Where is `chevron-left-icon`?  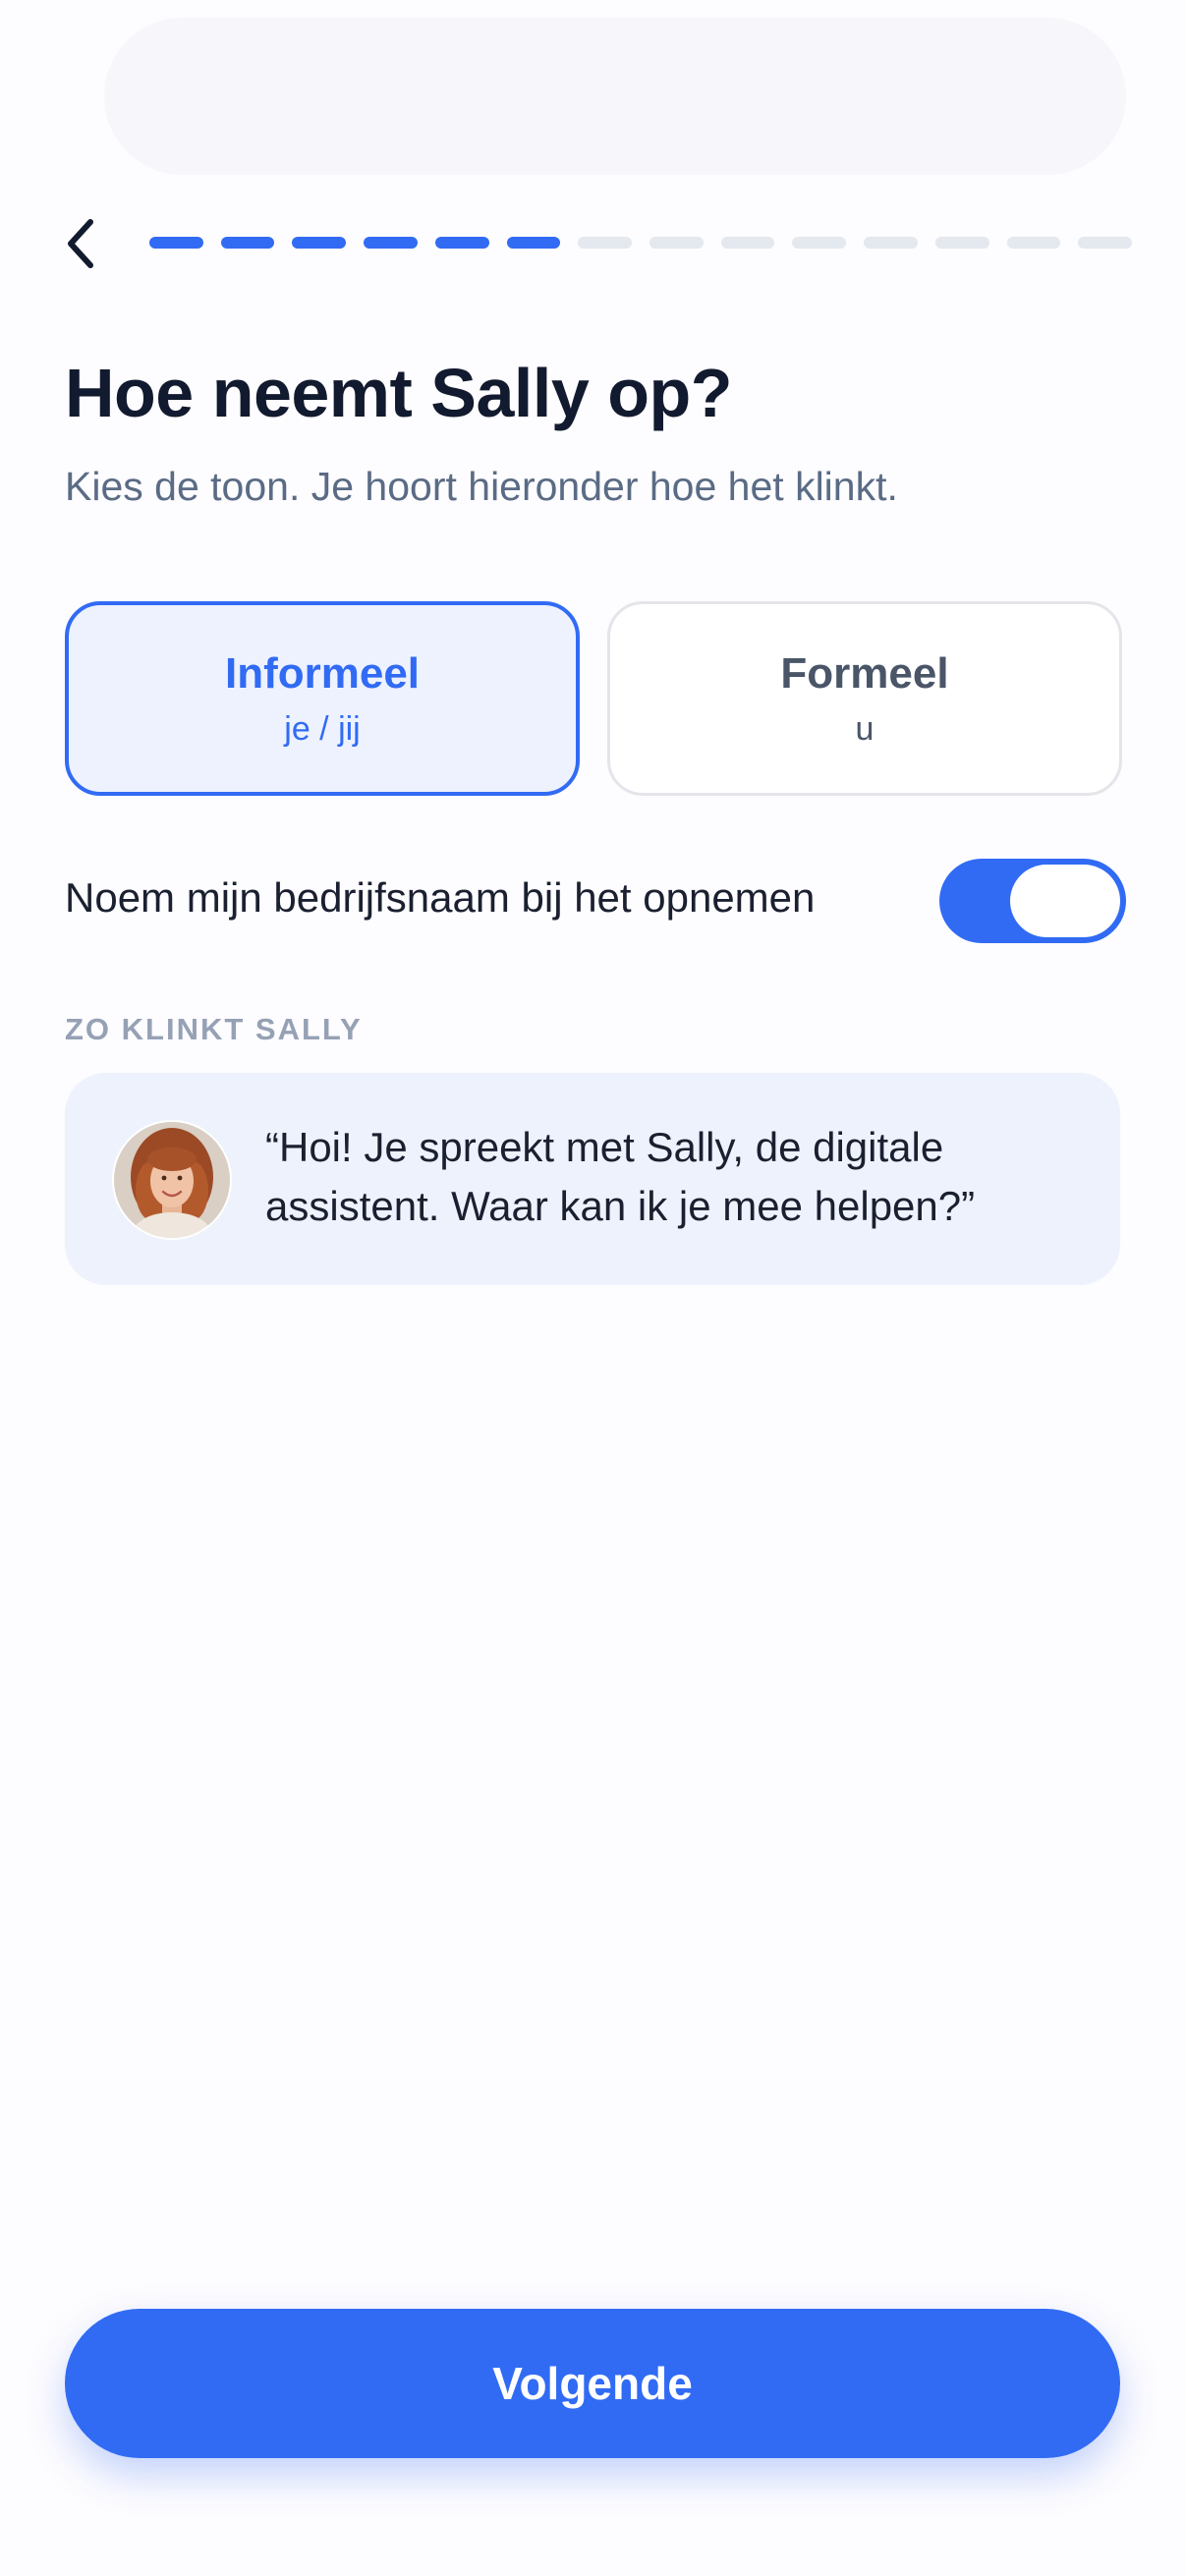 chevron-left-icon is located at coordinates (81, 243).